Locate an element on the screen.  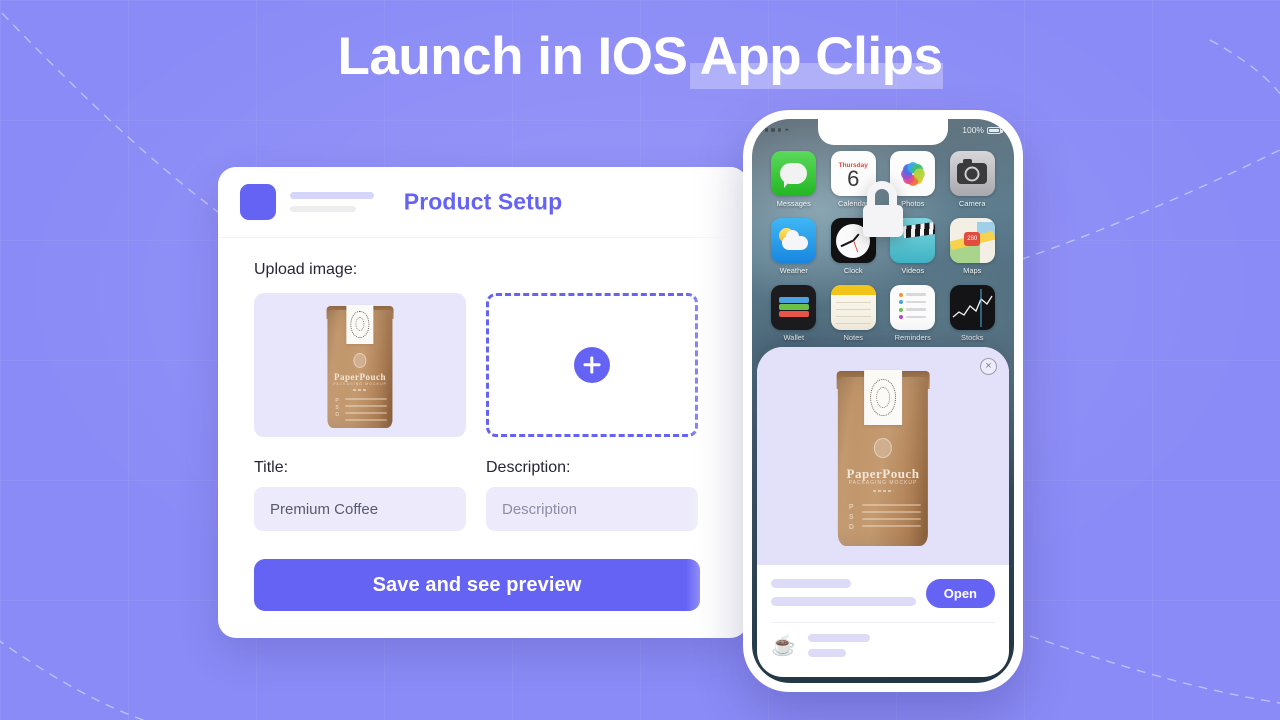
app-clip-footer-placeholder-lines is located at coordinates (838, 645).